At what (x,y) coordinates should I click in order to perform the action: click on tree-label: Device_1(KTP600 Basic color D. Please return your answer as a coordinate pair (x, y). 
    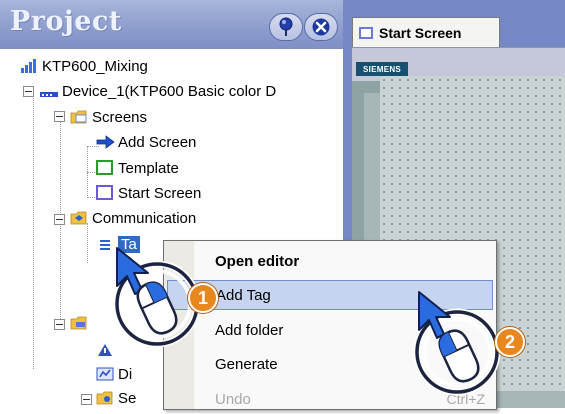
    Looking at the image, I should click on (169, 91).